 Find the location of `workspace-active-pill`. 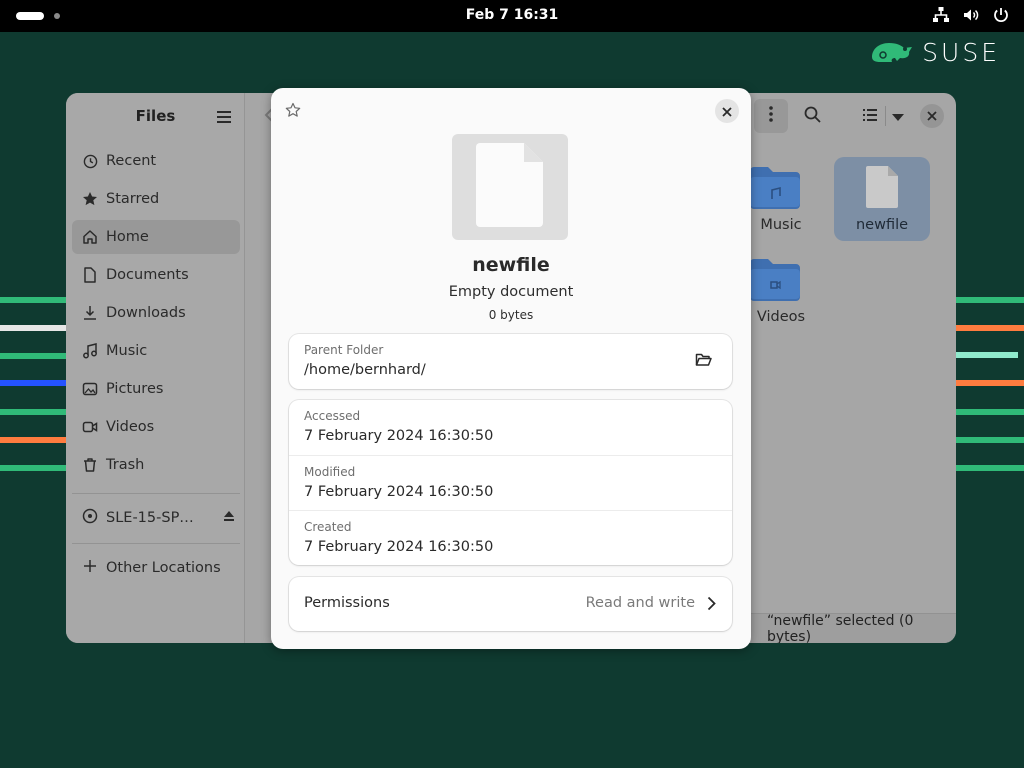

workspace-active-pill is located at coordinates (30, 16).